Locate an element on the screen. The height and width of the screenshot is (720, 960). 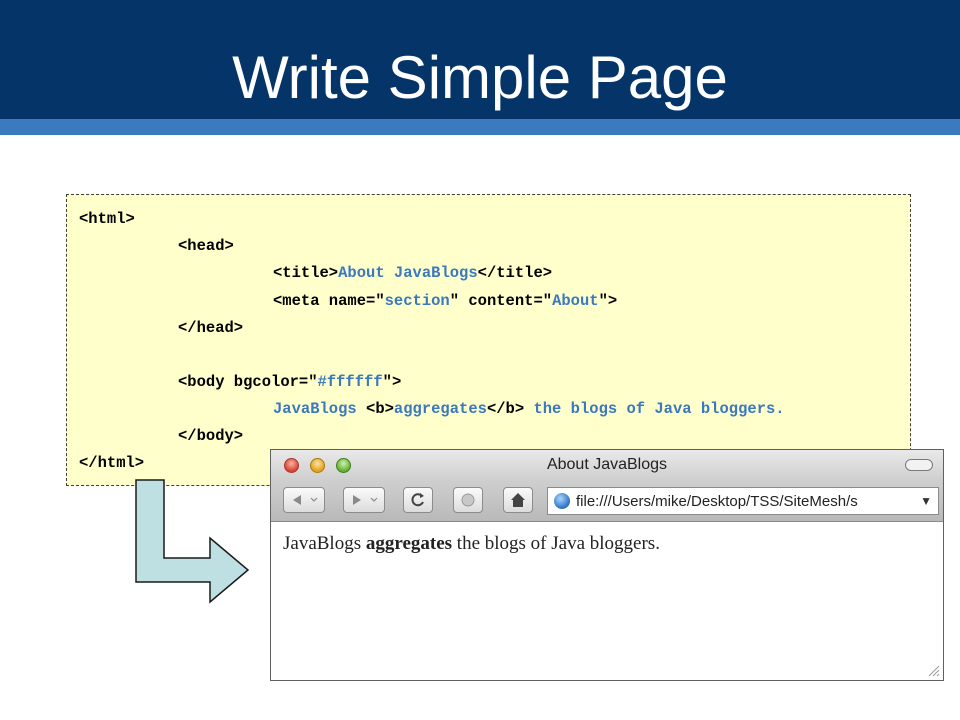
forward-button is located at coordinates (364, 500).